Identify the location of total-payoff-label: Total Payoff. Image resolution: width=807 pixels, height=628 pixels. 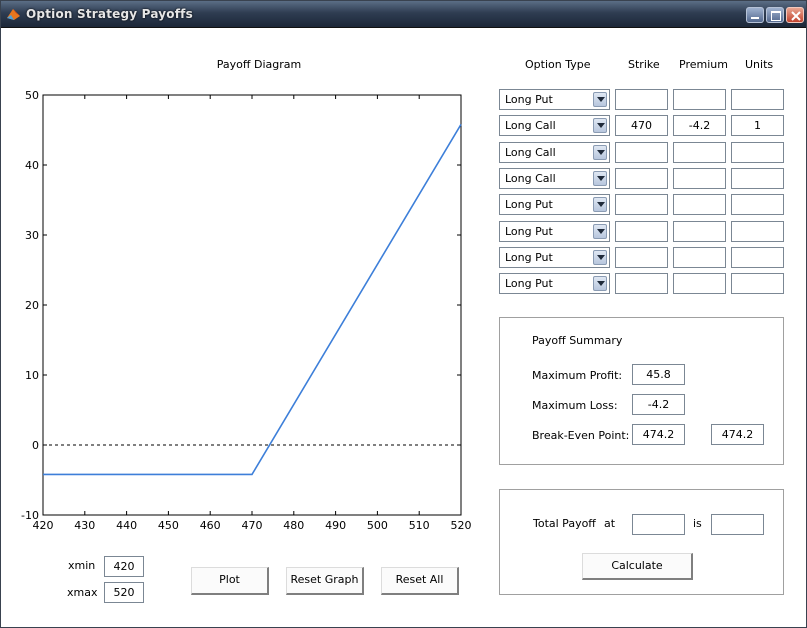
(564, 523).